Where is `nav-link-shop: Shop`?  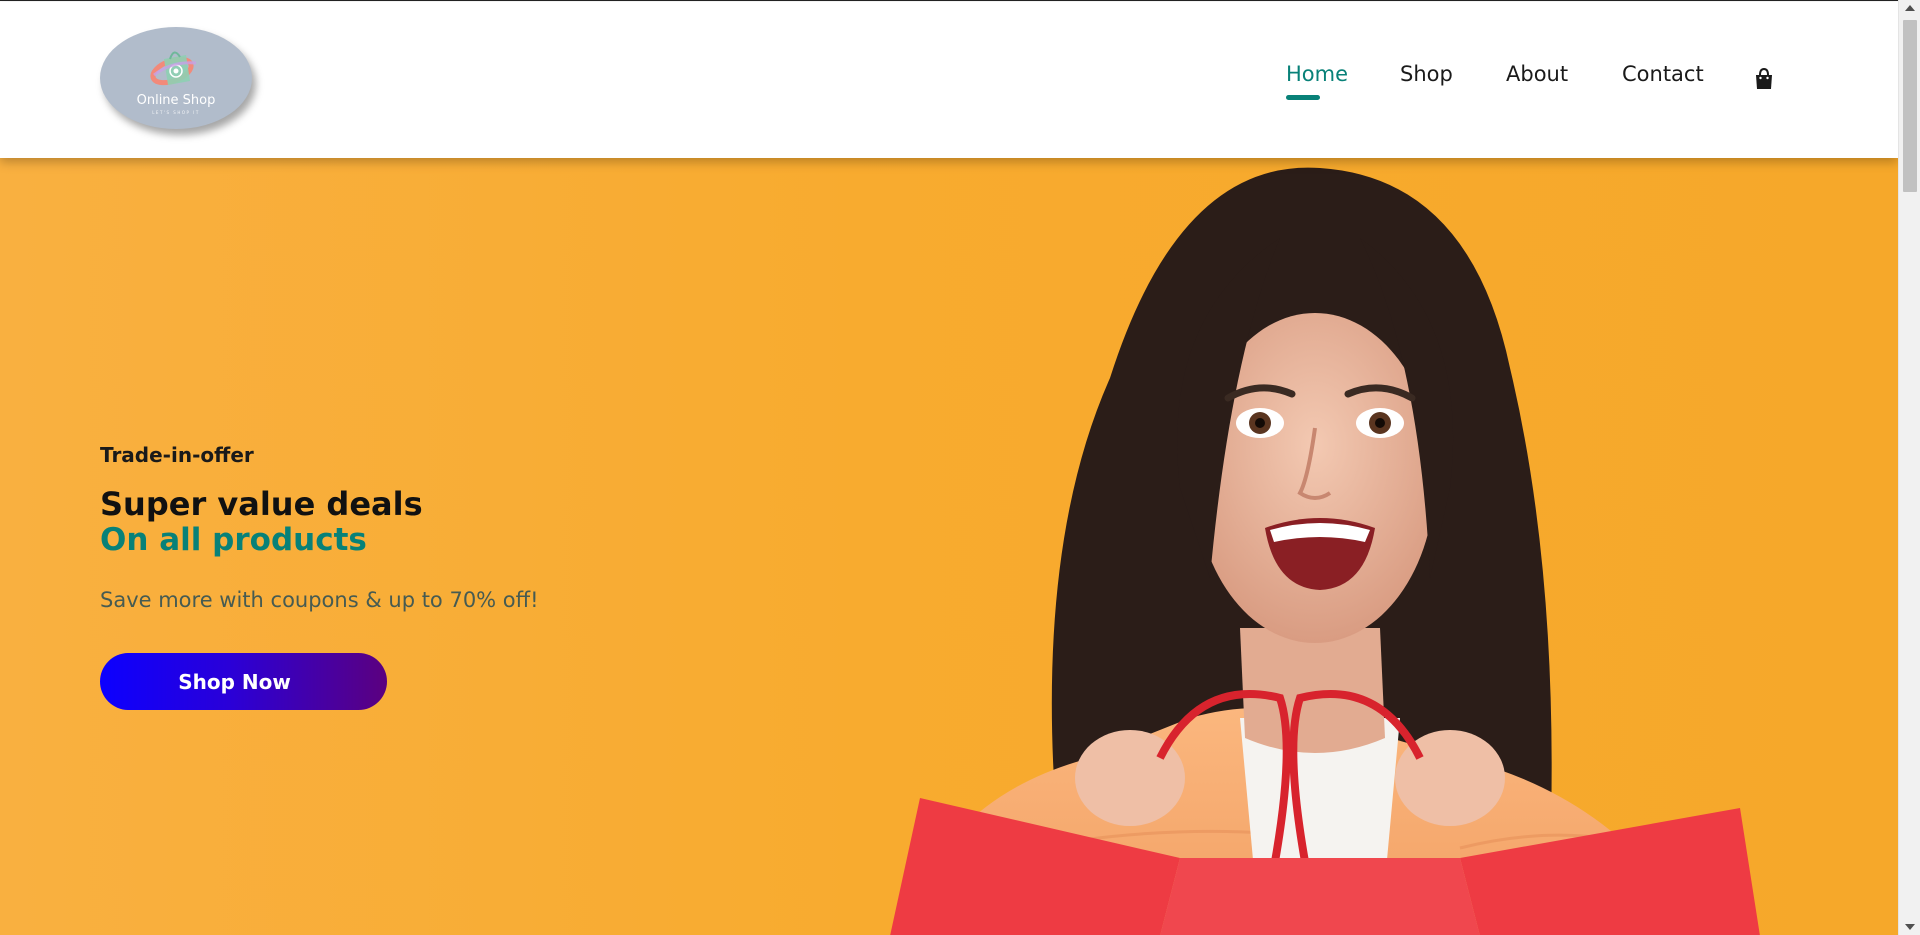 nav-link-shop: Shop is located at coordinates (1426, 74).